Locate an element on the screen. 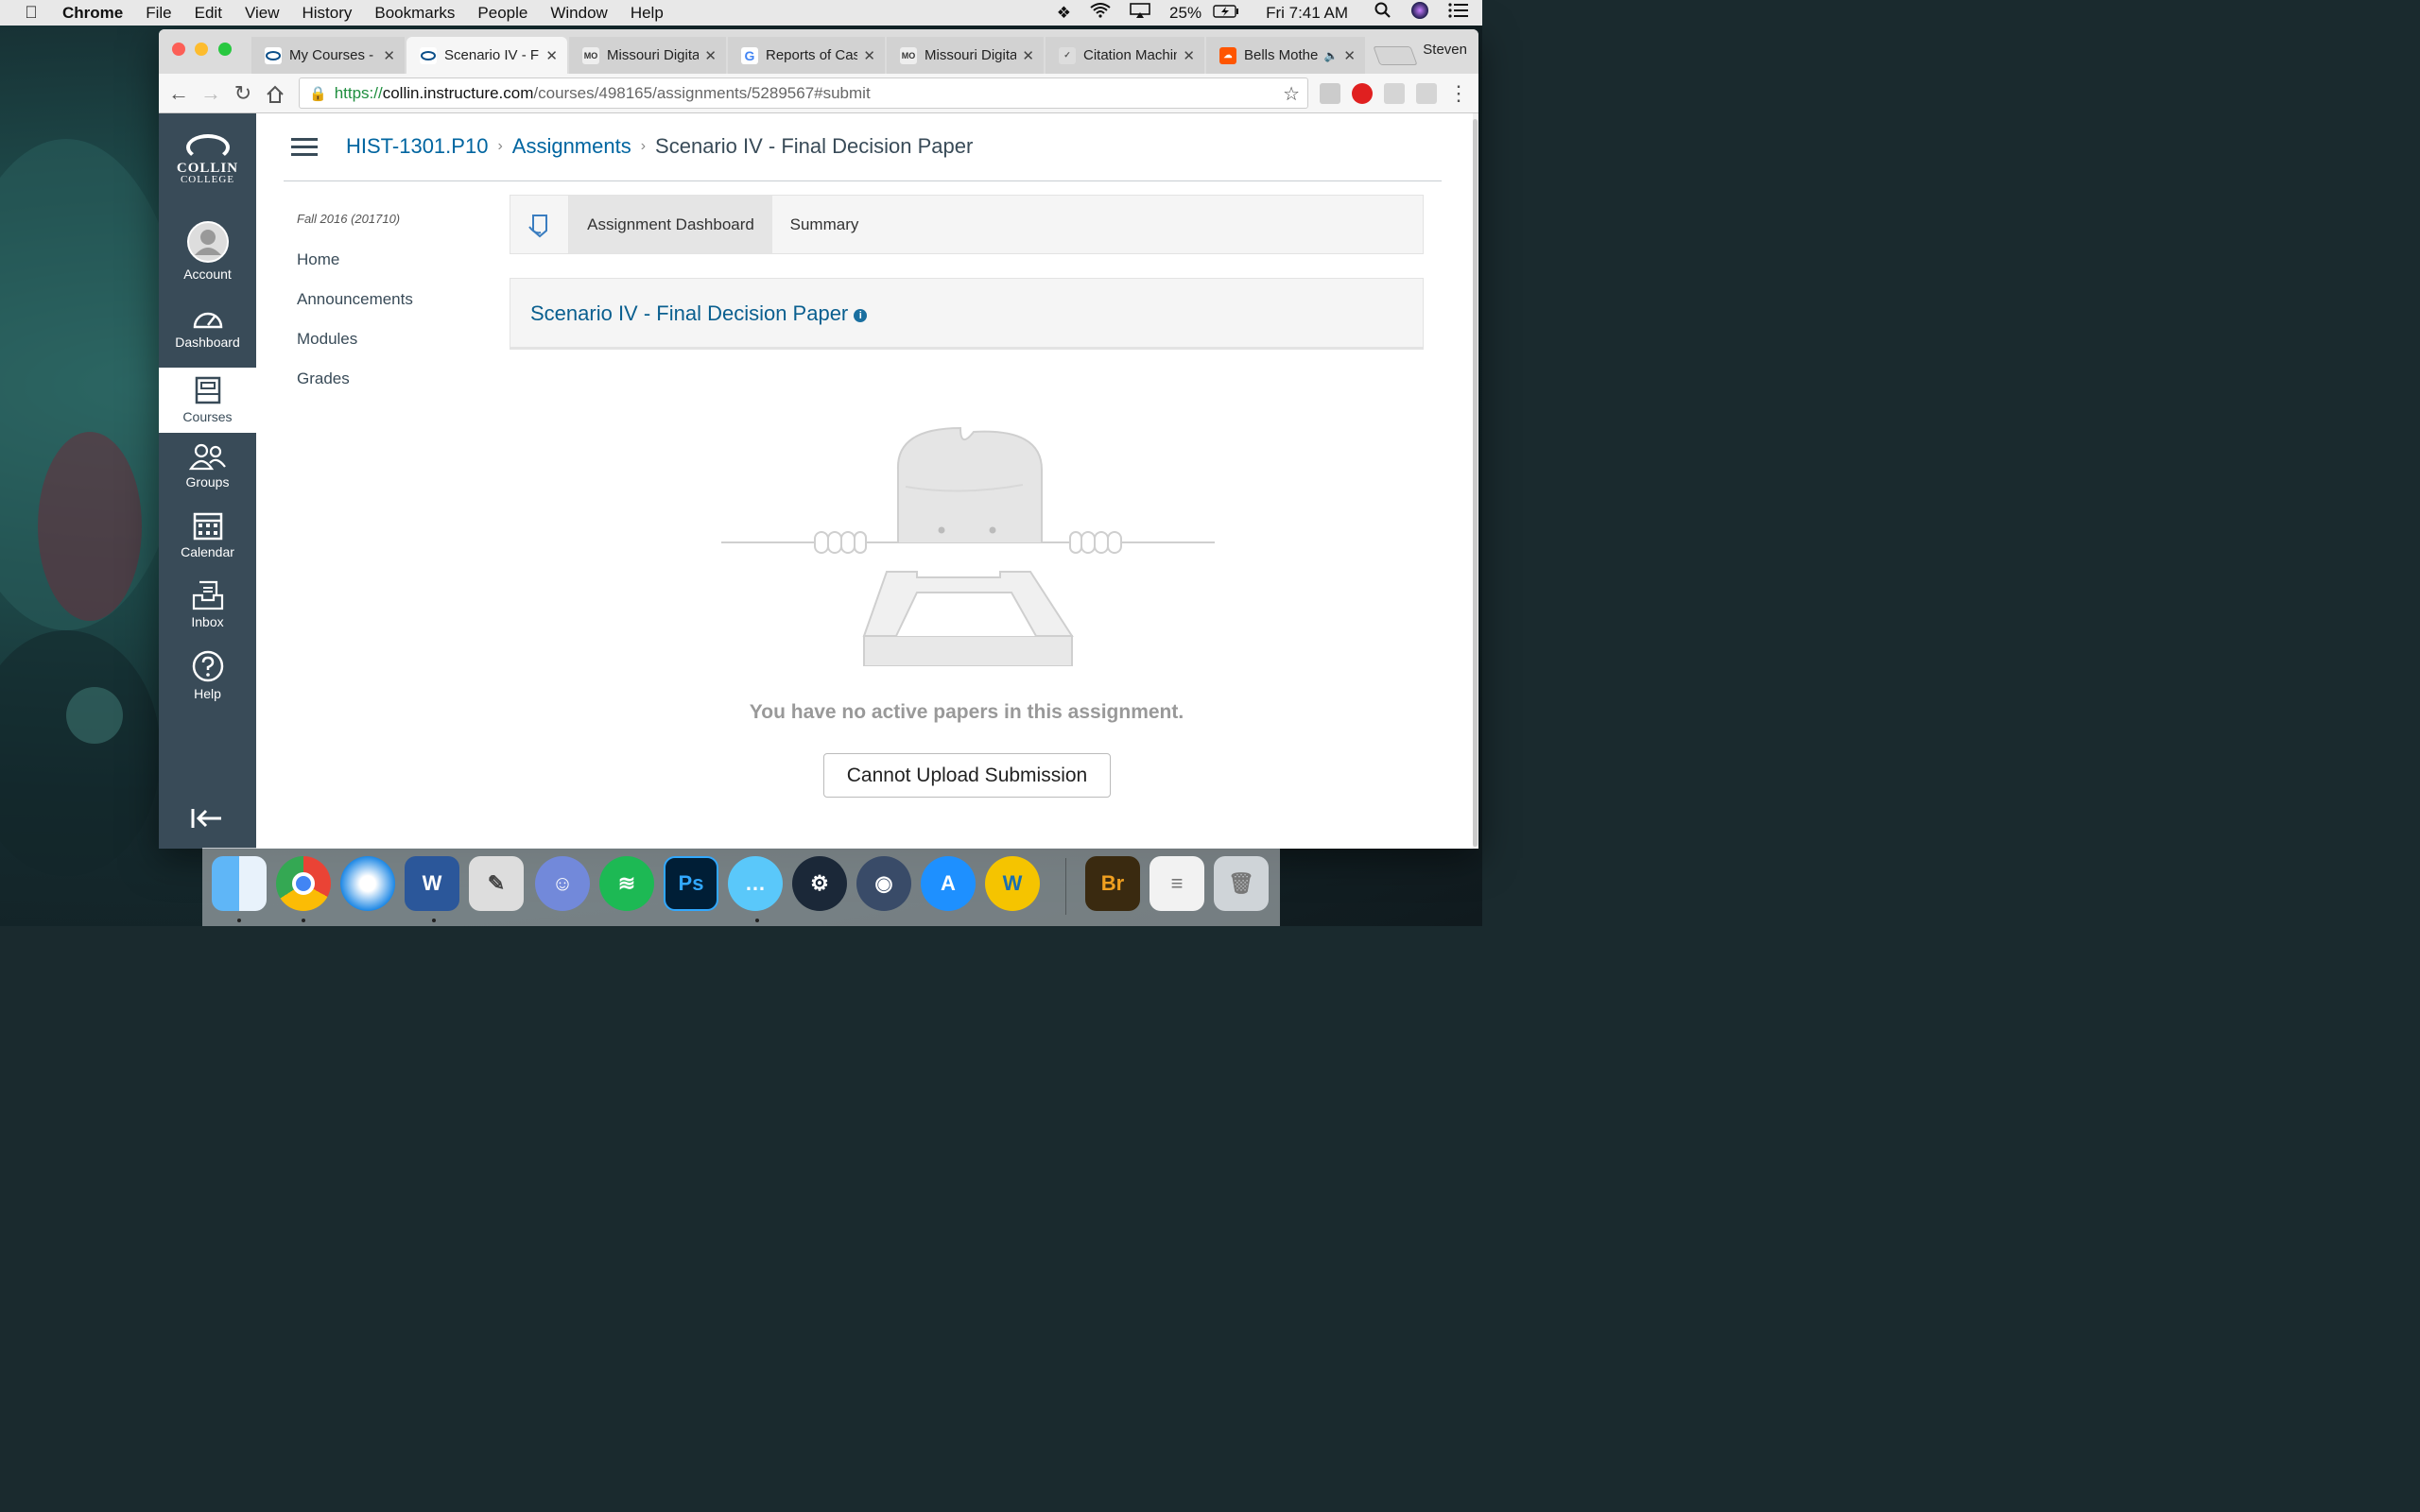 The height and width of the screenshot is (1512, 2420). groups-icon is located at coordinates (207, 457).